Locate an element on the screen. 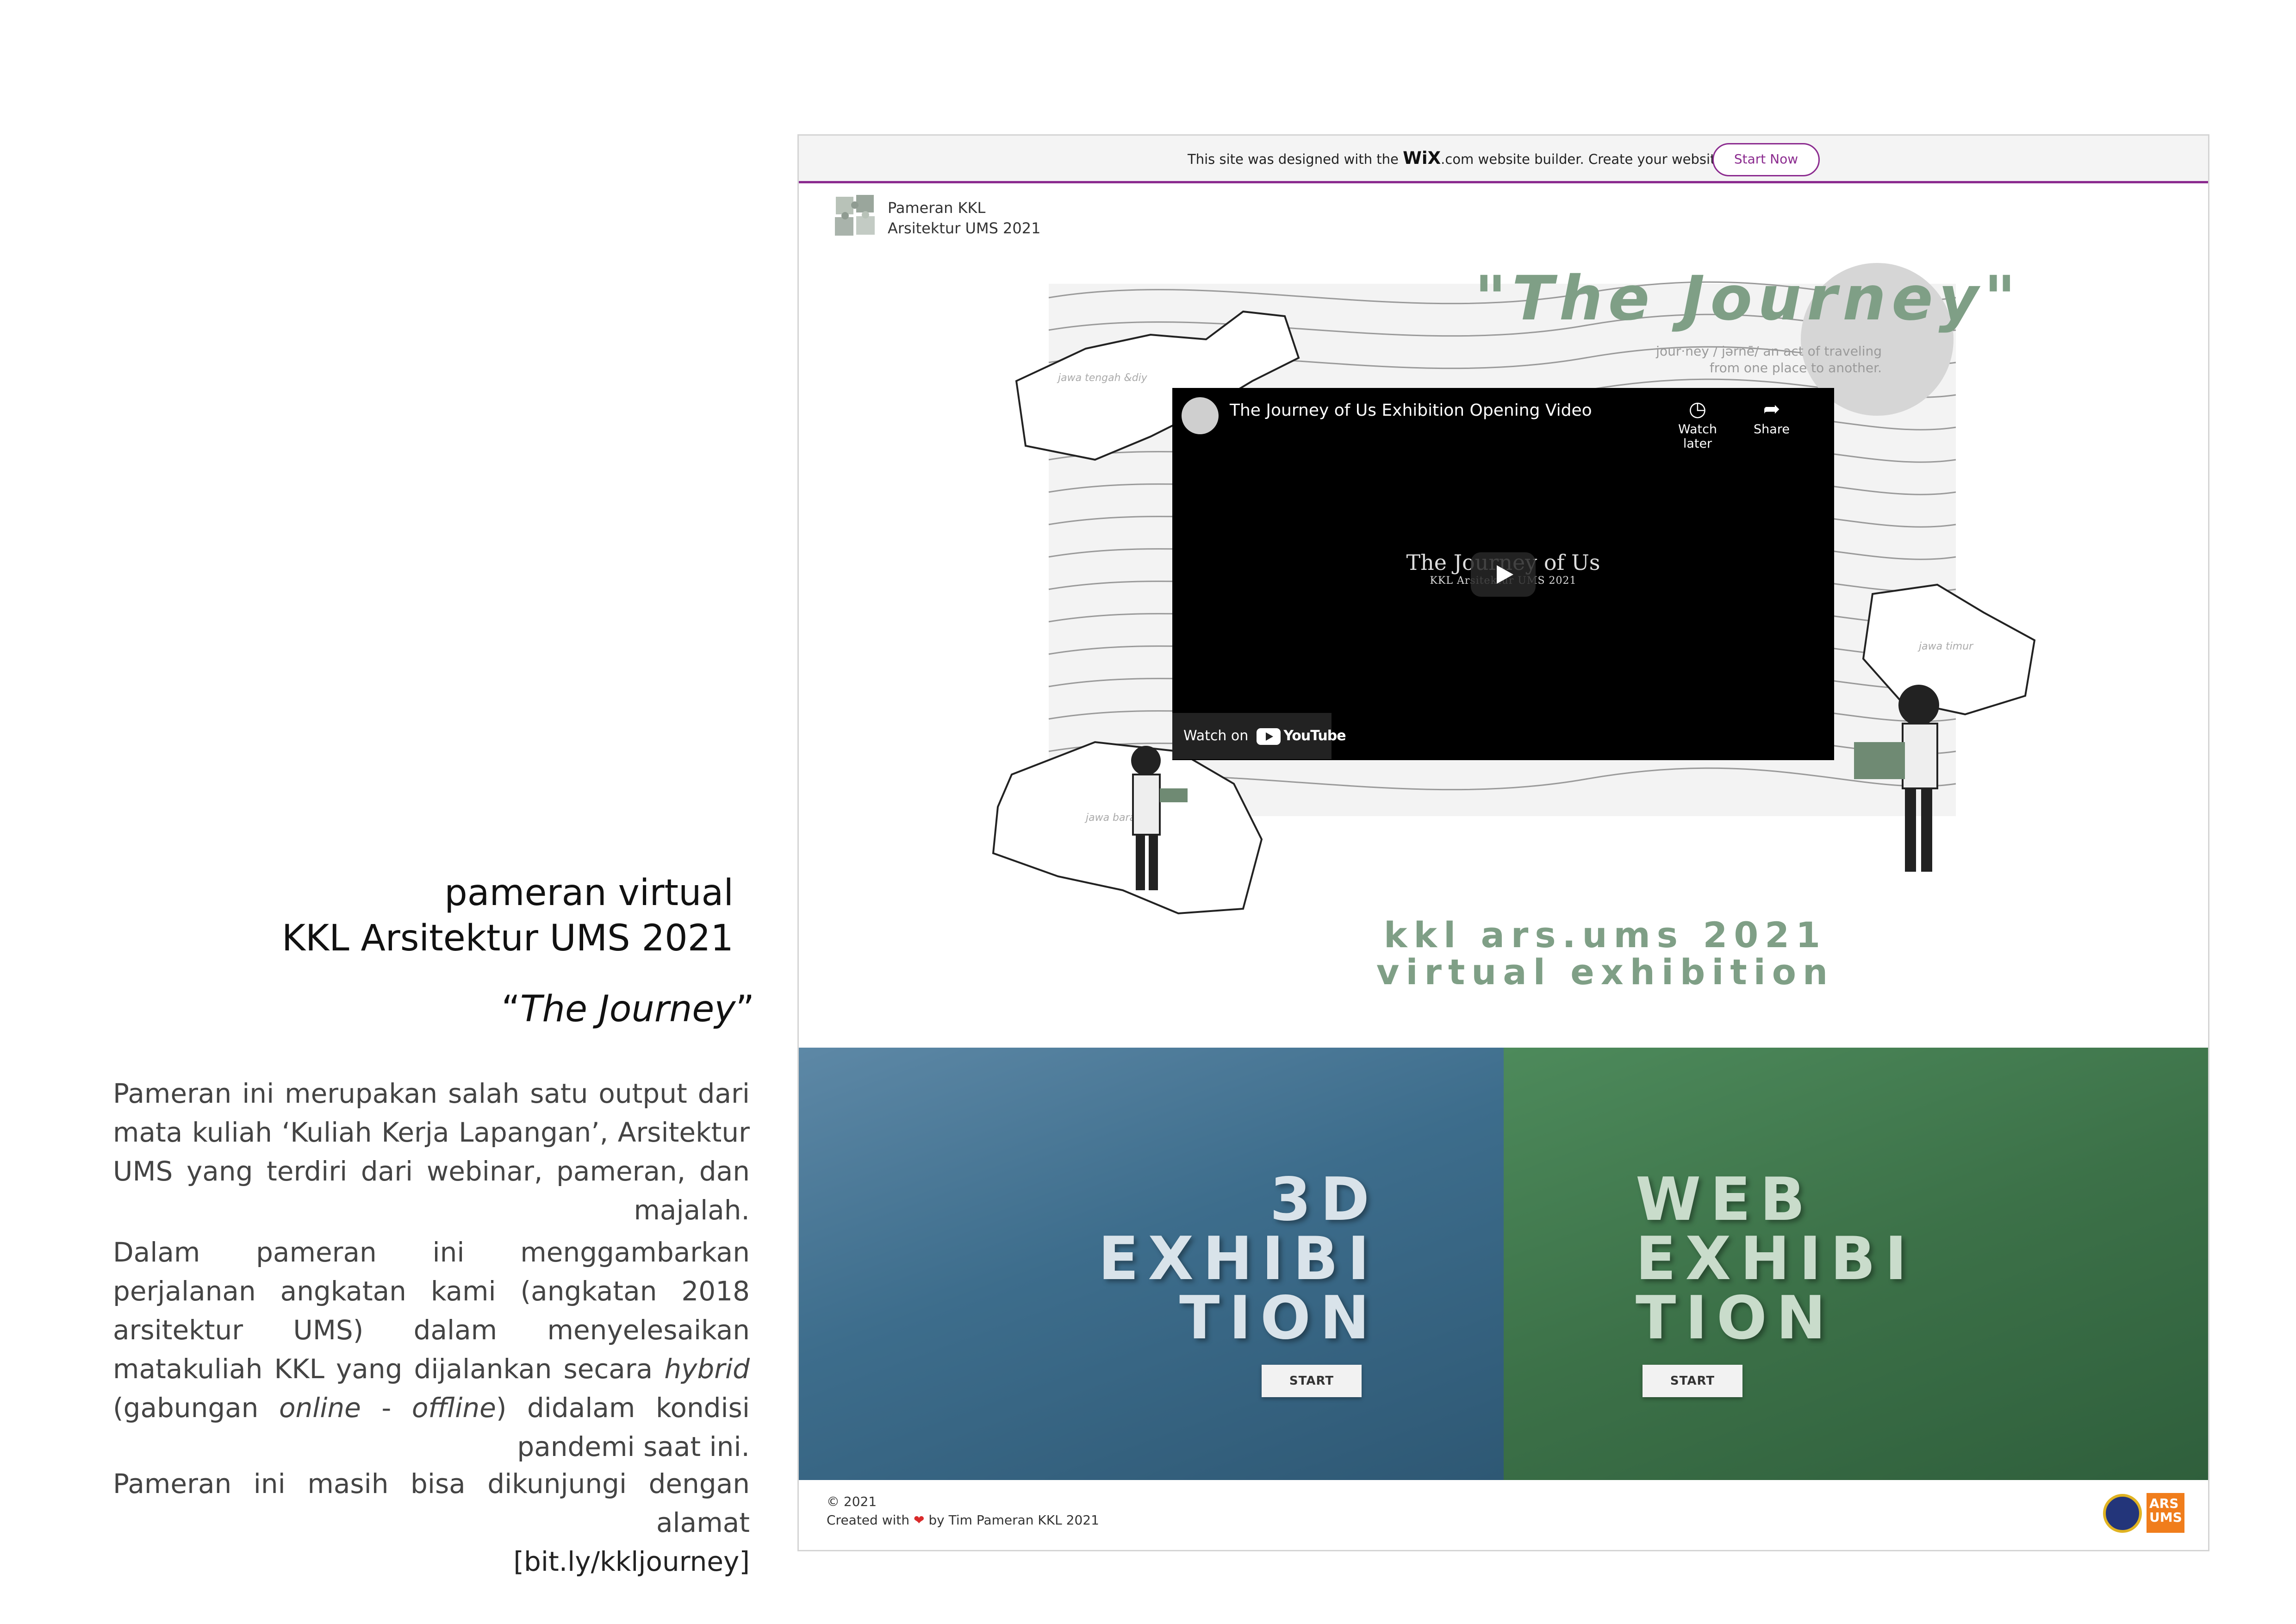 Image resolution: width=2296 pixels, height=1624 pixels. tagline-line-2: virtual exhibition is located at coordinates (1605, 972).